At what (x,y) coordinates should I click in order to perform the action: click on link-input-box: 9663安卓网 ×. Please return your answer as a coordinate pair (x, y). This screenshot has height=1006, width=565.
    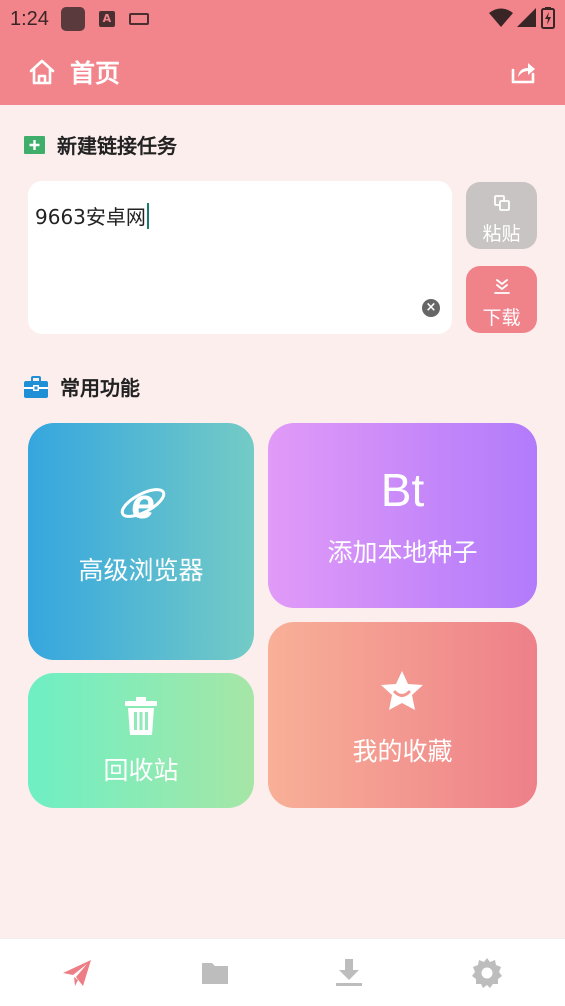
    Looking at the image, I should click on (240, 257).